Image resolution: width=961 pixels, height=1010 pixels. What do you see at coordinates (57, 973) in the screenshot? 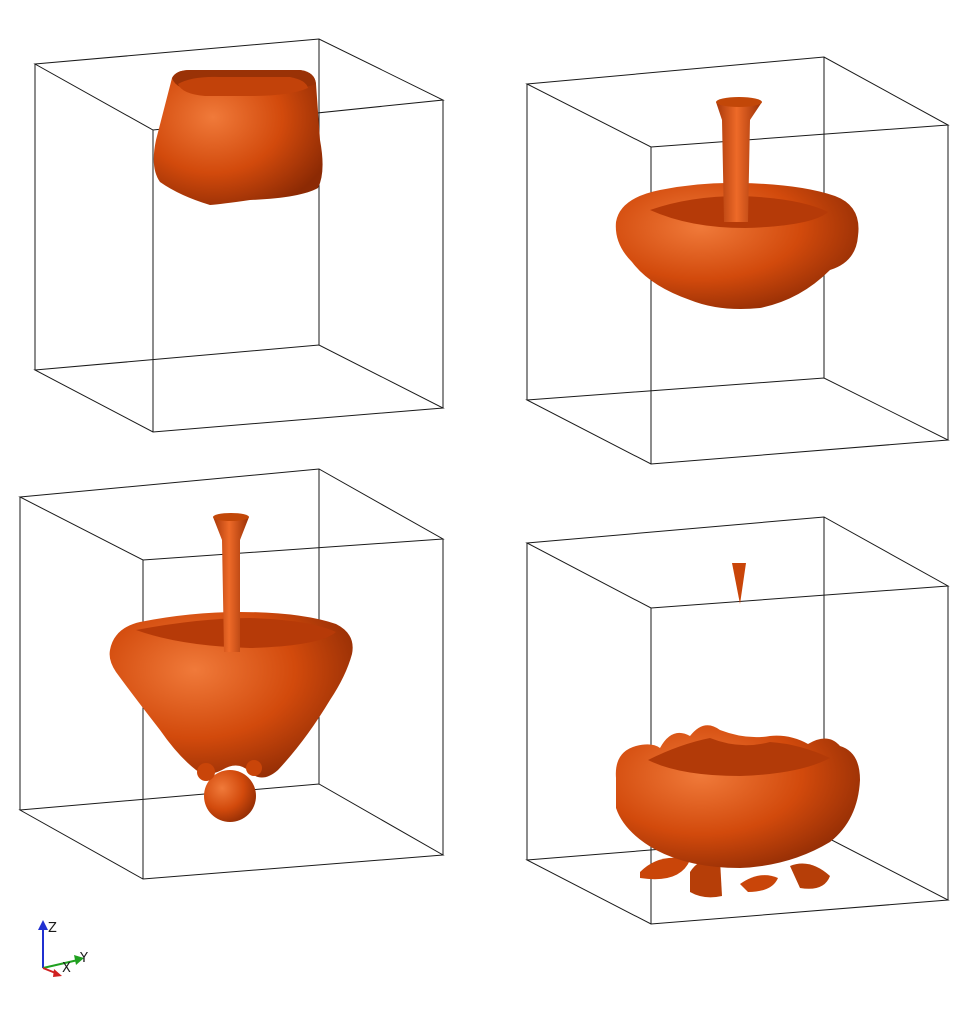
I see `x-axis-arrowhead` at bounding box center [57, 973].